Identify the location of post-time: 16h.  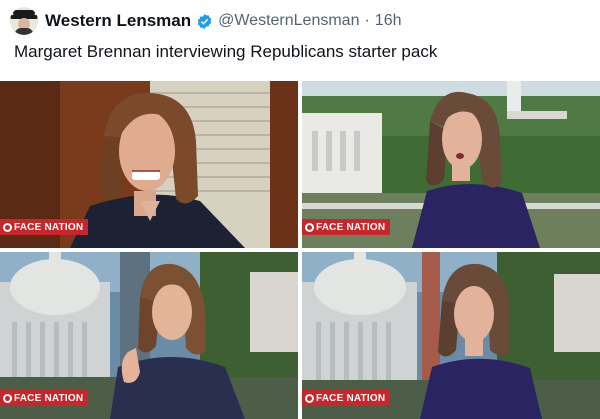
(388, 21).